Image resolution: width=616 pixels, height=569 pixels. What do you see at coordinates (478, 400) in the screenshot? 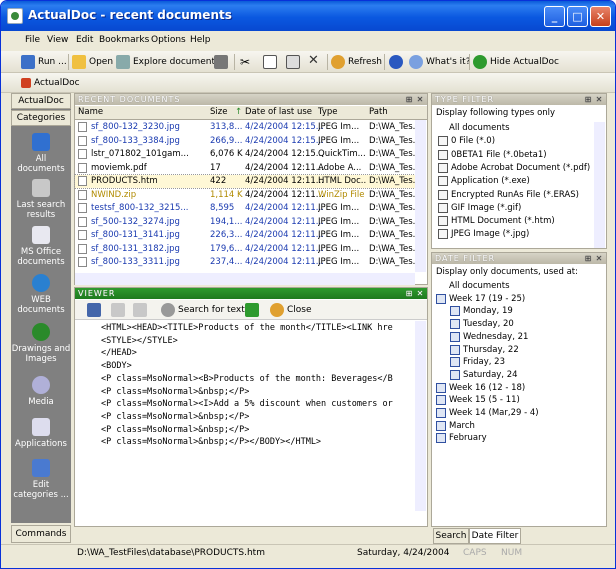
I see `date-filter-item: Week 15 (5 - 11)` at bounding box center [478, 400].